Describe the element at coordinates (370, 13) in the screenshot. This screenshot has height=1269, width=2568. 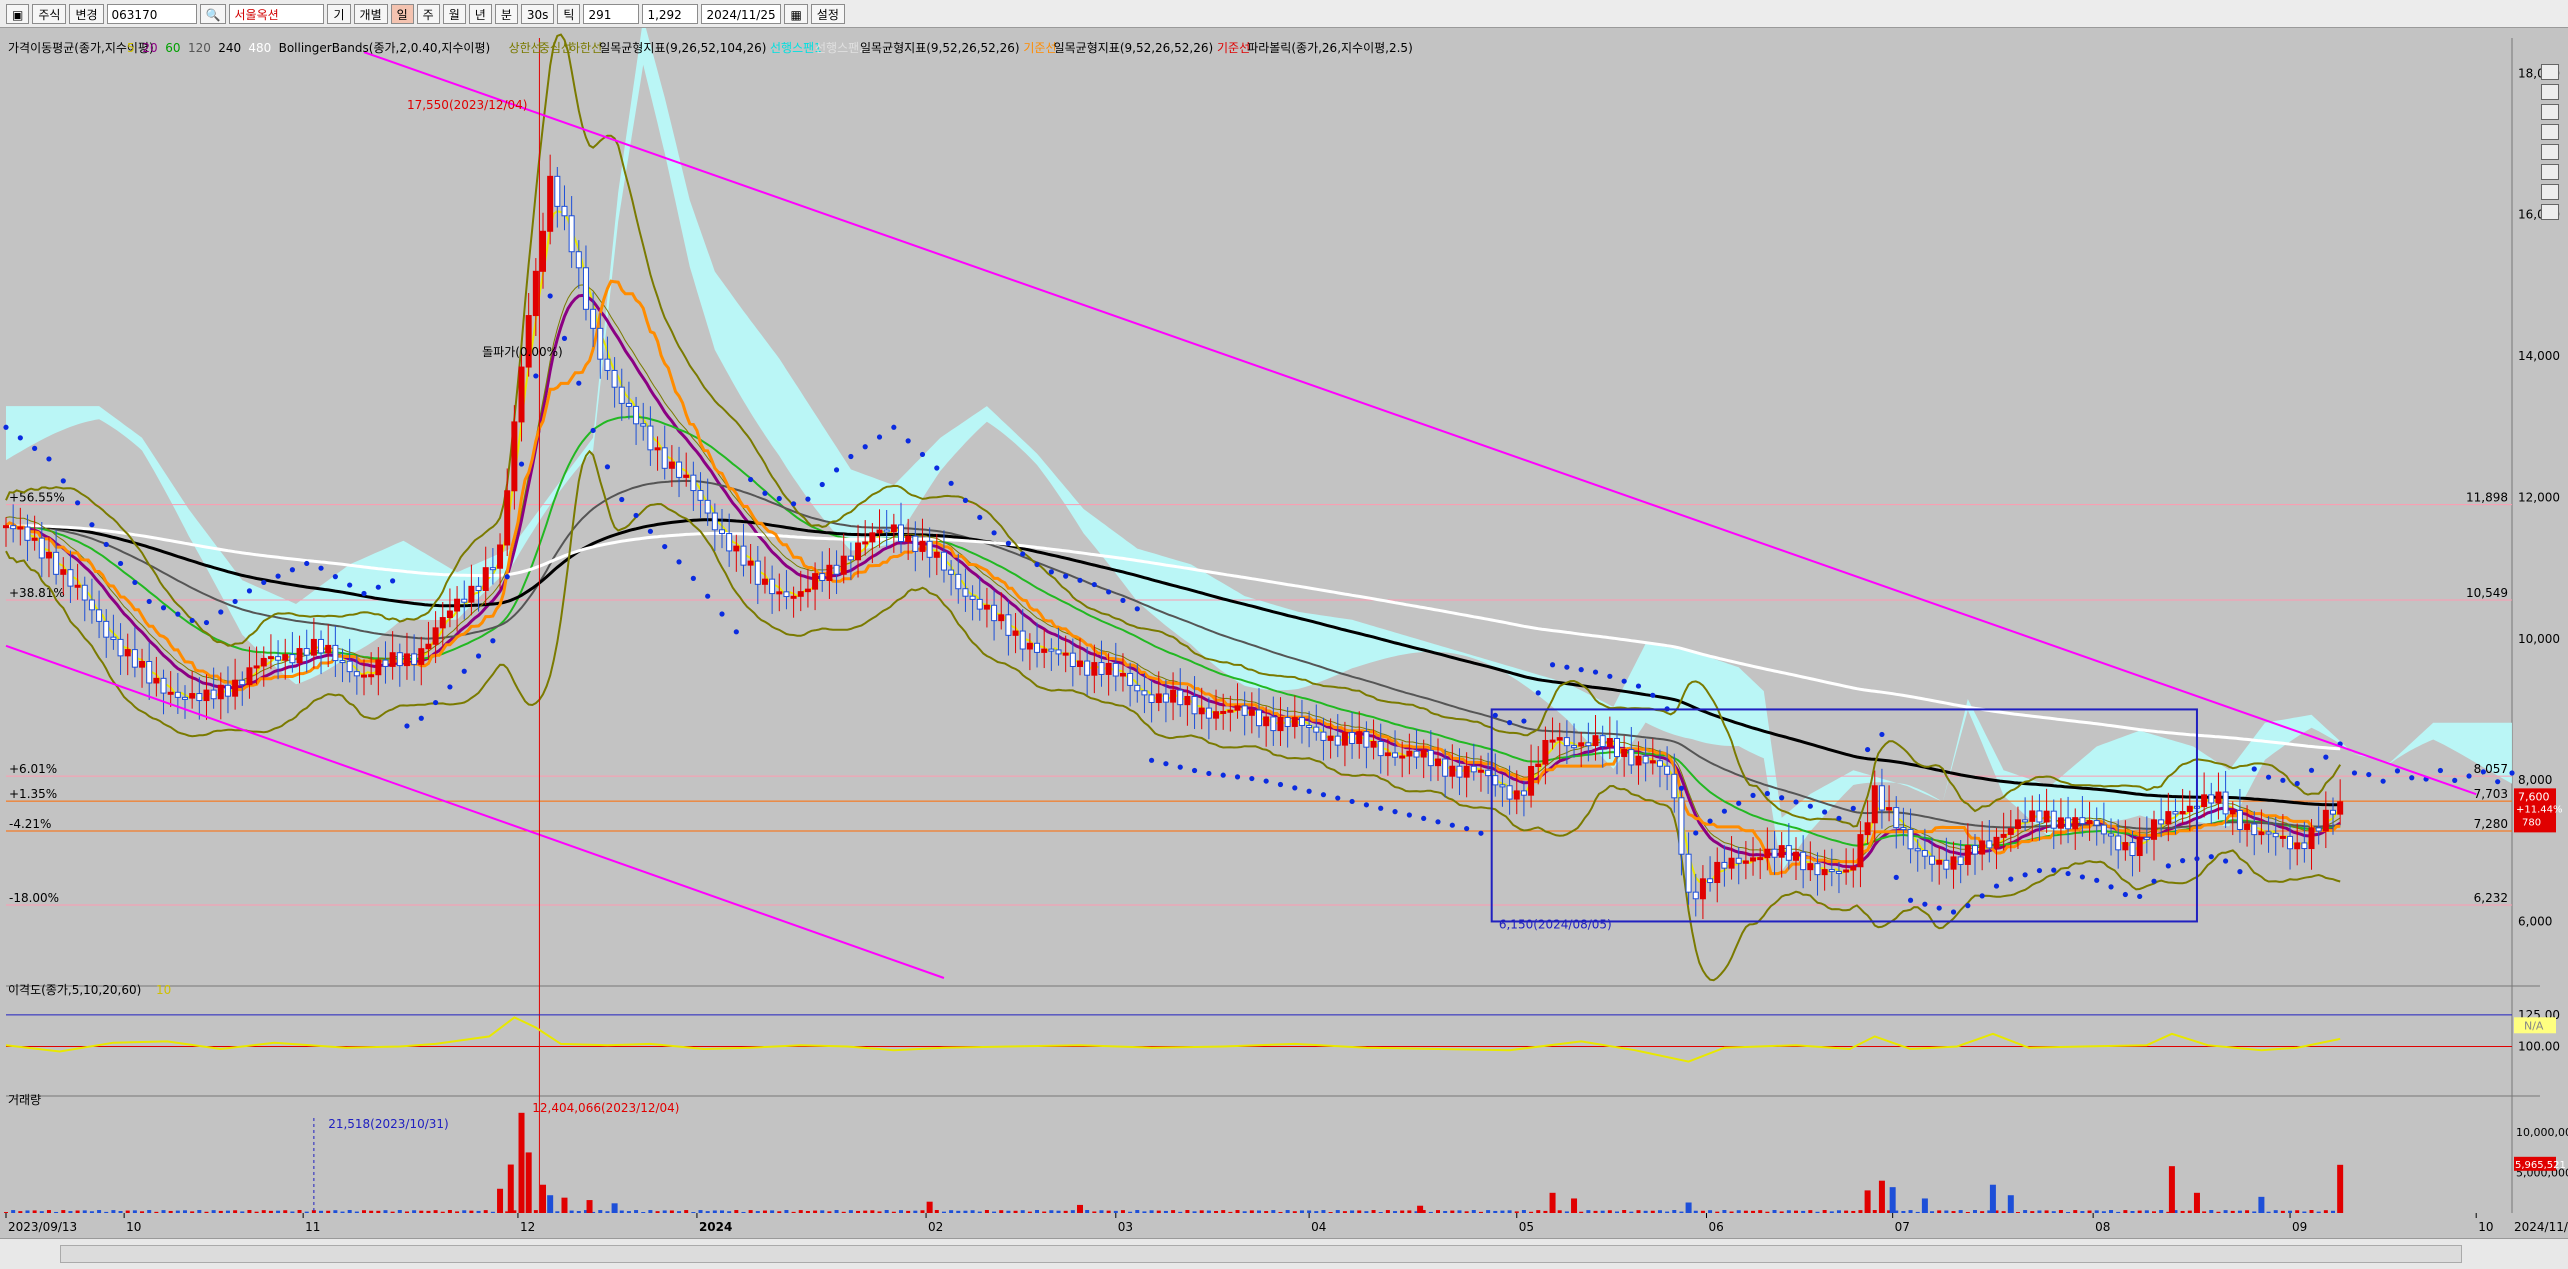
I see `period-button-1: 개별` at that location.